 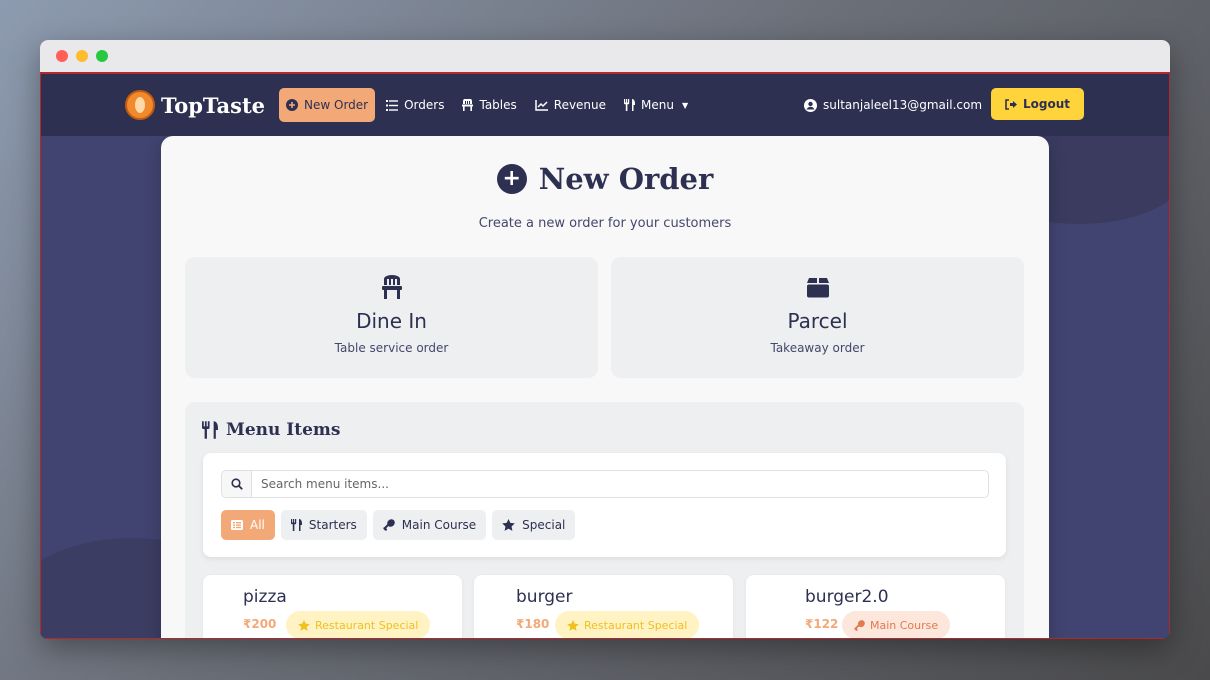 I want to click on logout-button: Logout, so click(x=1037, y=104).